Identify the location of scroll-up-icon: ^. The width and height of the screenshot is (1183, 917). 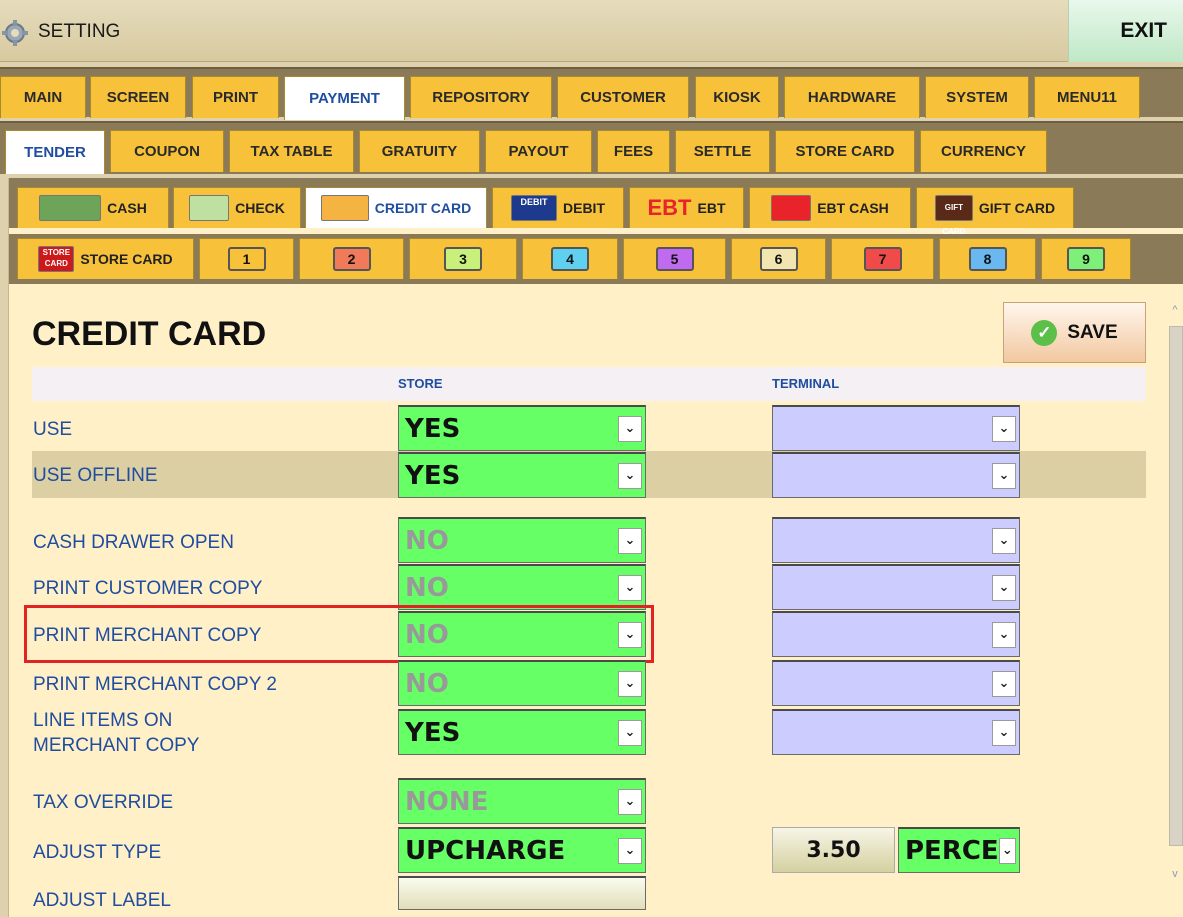
(1175, 311).